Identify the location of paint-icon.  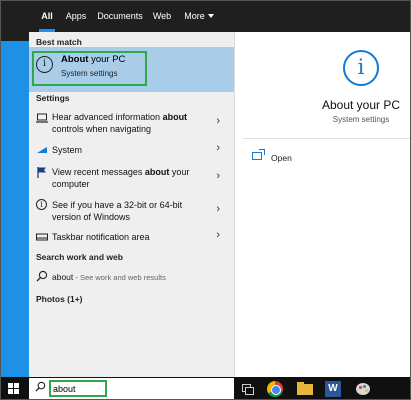
(363, 389).